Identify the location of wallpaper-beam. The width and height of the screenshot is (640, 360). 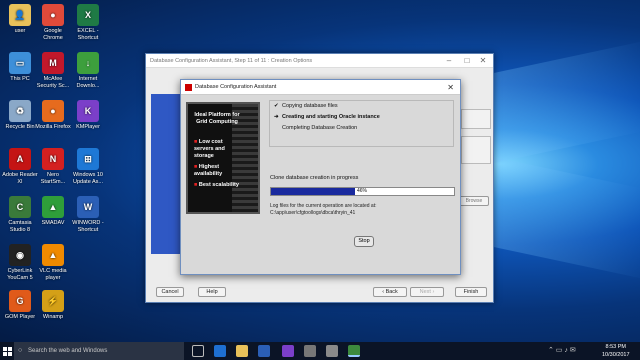
(555, 215).